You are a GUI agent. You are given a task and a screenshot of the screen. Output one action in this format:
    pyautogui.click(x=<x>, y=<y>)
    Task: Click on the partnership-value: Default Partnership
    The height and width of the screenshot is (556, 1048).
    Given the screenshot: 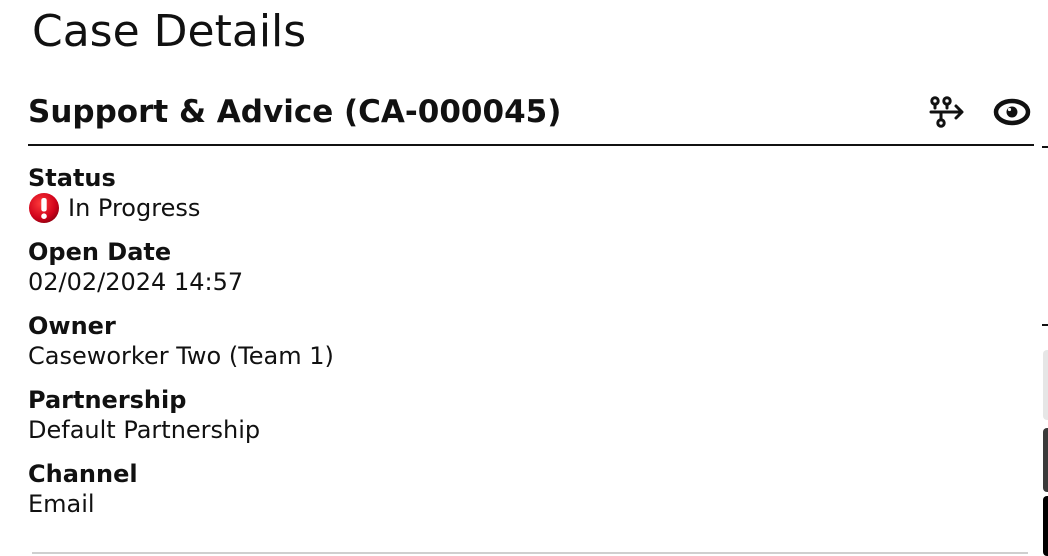 What is the action you would take?
    pyautogui.click(x=144, y=430)
    